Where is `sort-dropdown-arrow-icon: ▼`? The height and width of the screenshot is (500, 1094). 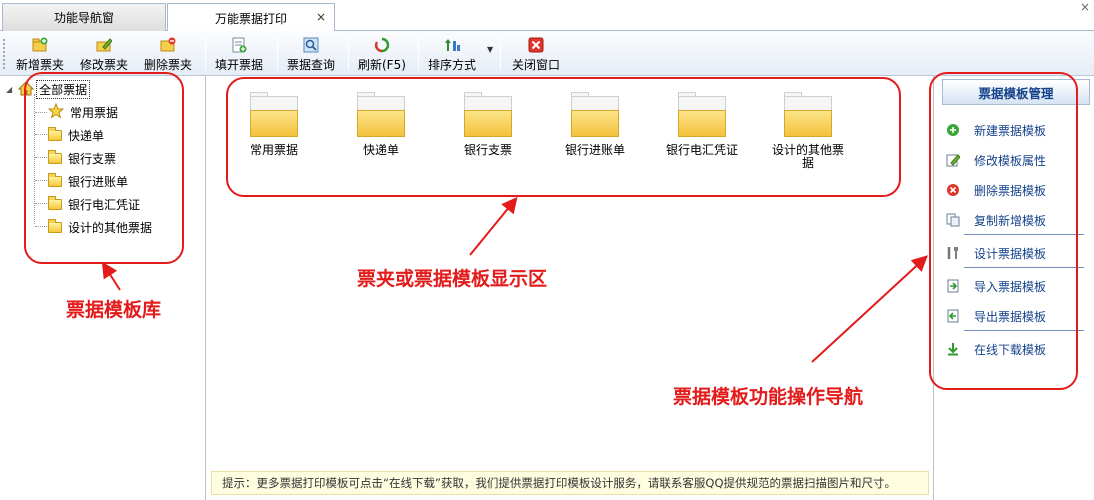
sort-dropdown-arrow-icon: ▼ is located at coordinates (490, 49).